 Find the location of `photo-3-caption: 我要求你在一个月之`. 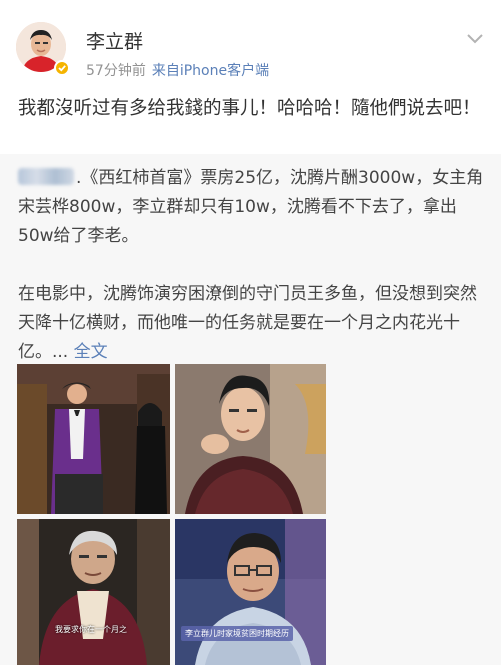

photo-3-caption: 我要求你在一个月之 is located at coordinates (91, 629).